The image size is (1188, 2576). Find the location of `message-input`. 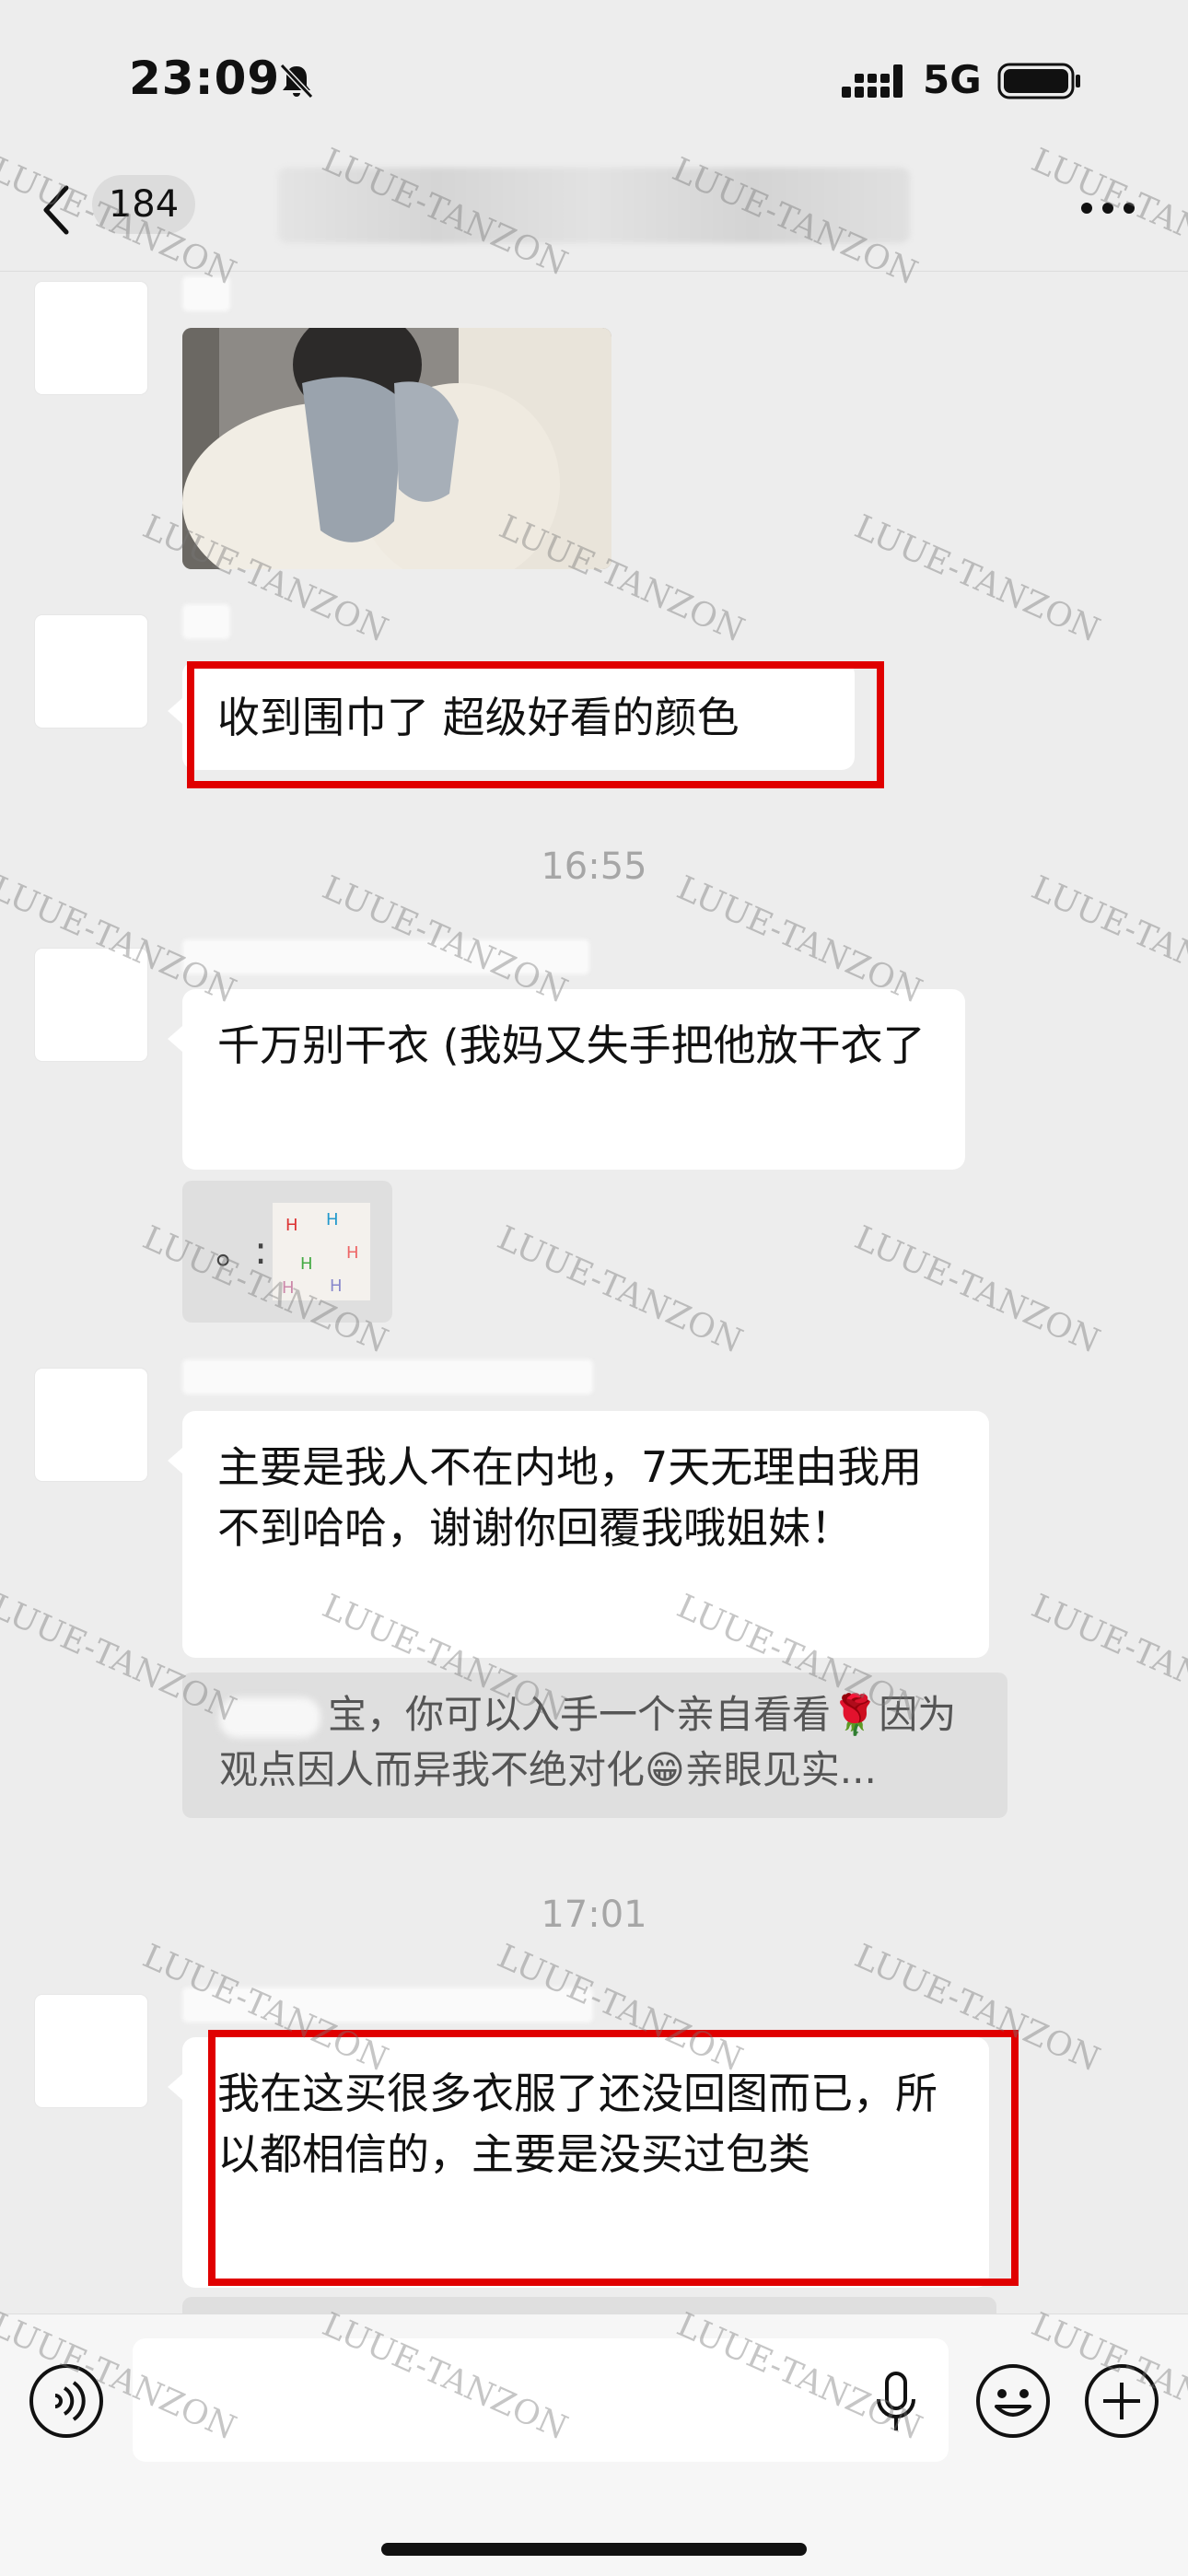

message-input is located at coordinates (541, 2400).